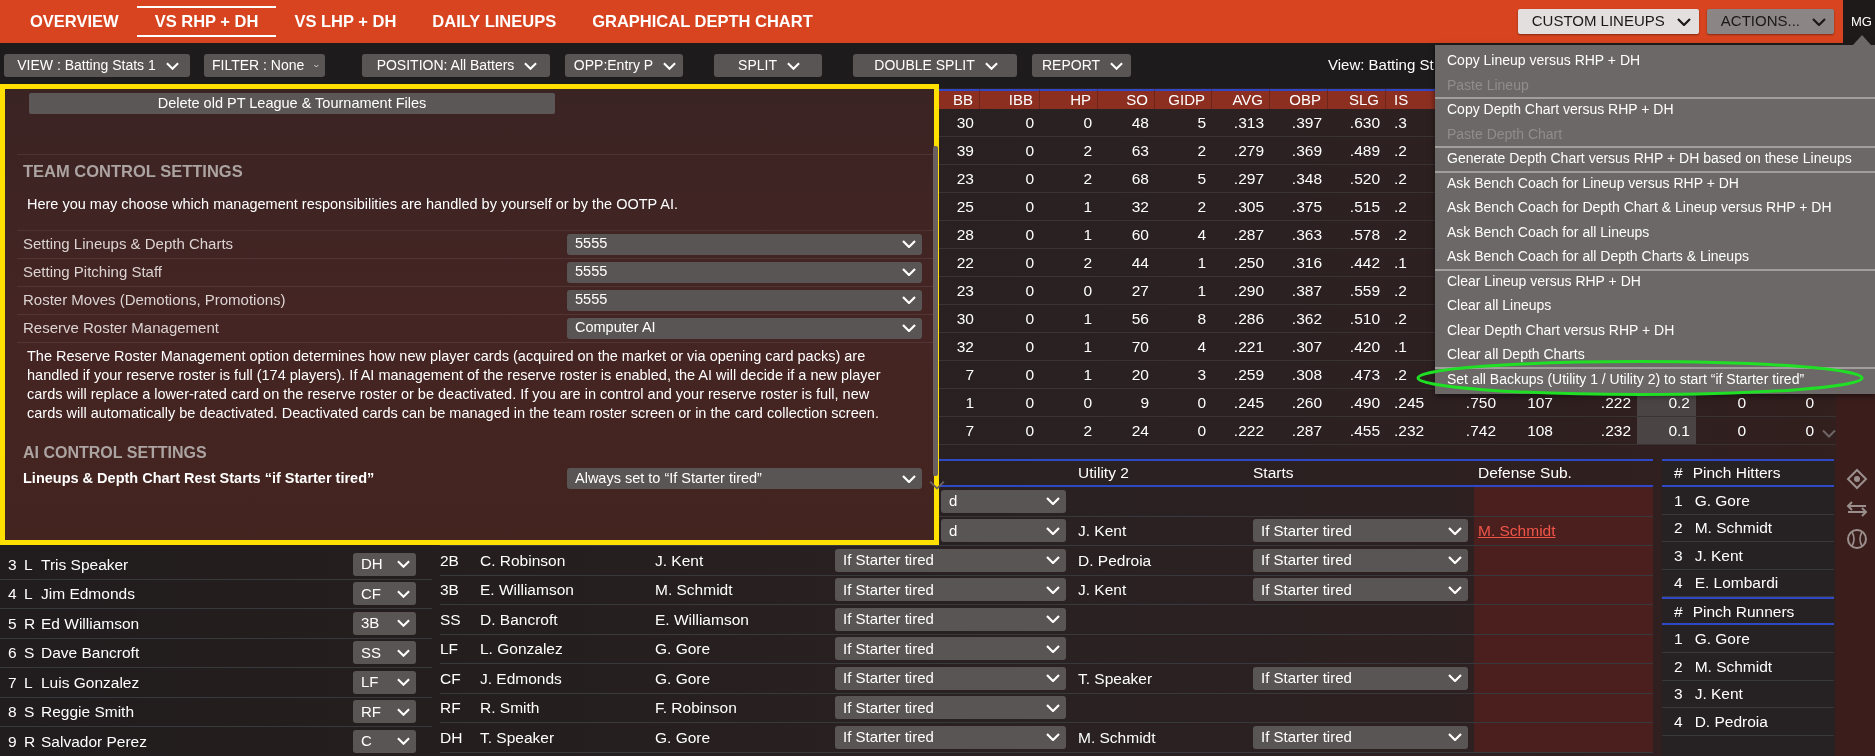 Image resolution: width=1875 pixels, height=756 pixels. Describe the element at coordinates (384, 623) in the screenshot. I see `position-dropdown: 3B` at that location.